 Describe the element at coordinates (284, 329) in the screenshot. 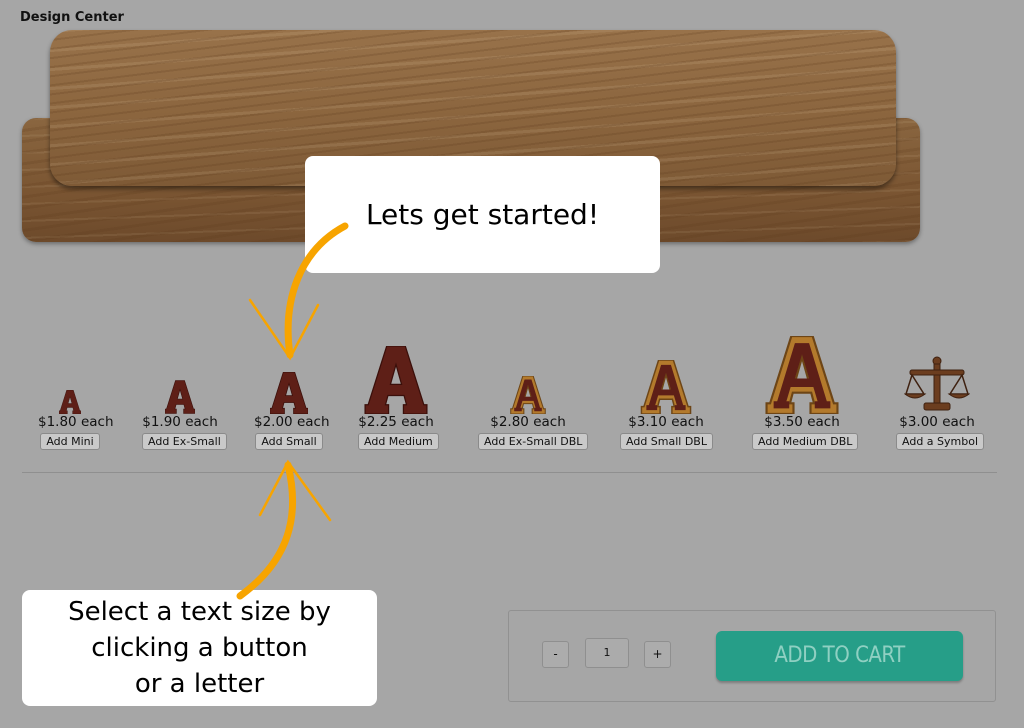

I see `arrowhead-down-icon` at that location.